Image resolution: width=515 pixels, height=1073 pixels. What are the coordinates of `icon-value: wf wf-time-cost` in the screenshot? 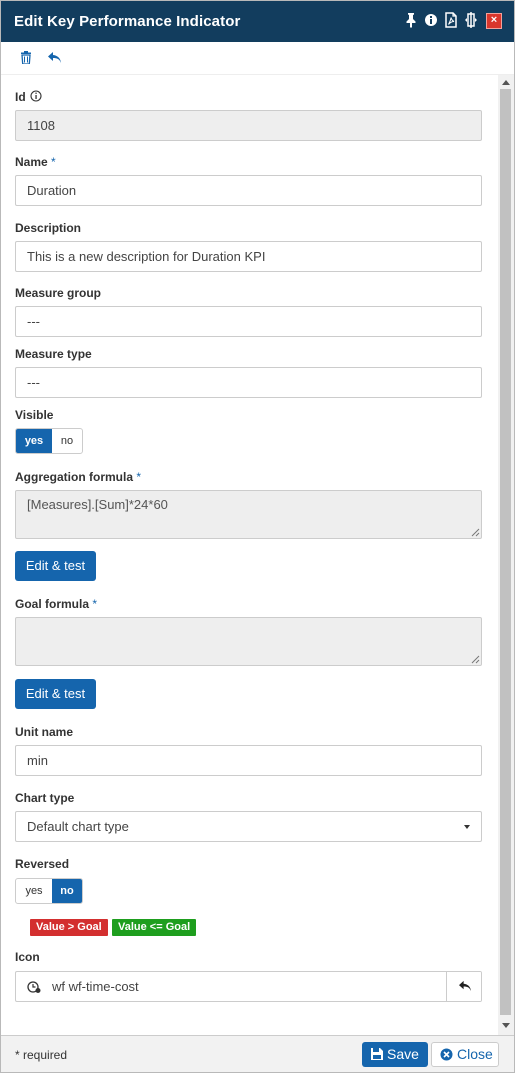 It's located at (95, 986).